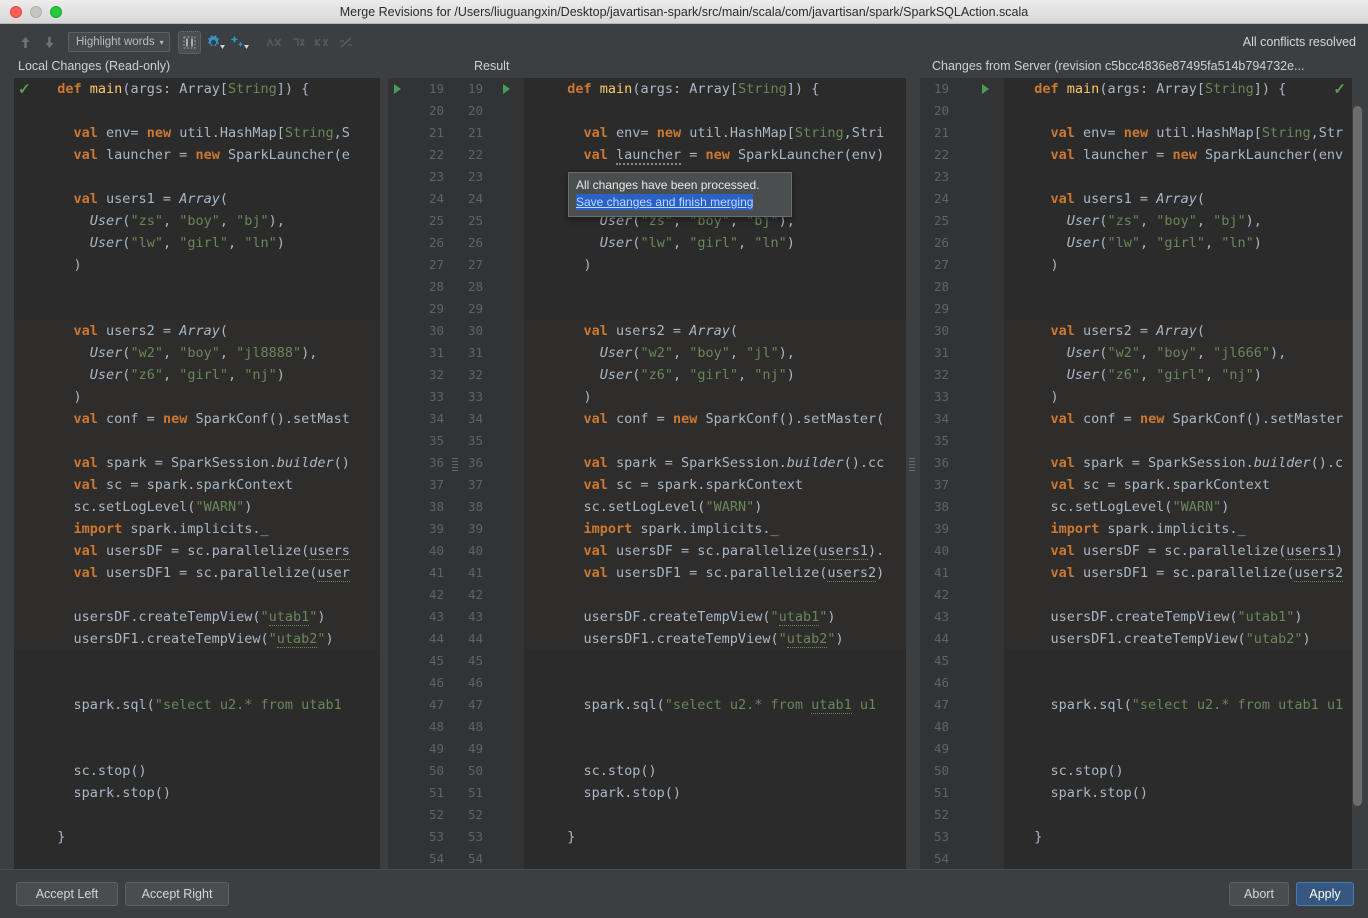 The height and width of the screenshot is (918, 1368). What do you see at coordinates (693, 89) in the screenshot?
I see `result-code-line-19: def main(args: Array[String]) {` at bounding box center [693, 89].